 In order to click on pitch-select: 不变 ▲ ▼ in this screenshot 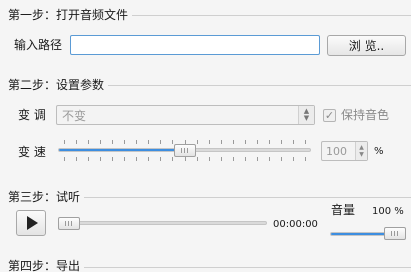, I will do `click(185, 115)`.